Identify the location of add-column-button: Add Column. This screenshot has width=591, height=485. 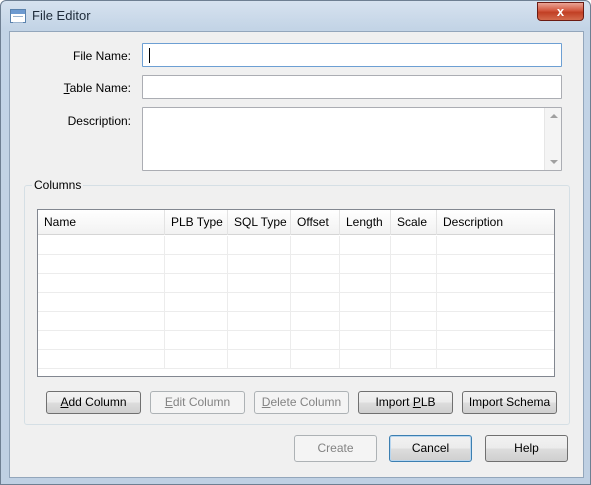
(93, 402).